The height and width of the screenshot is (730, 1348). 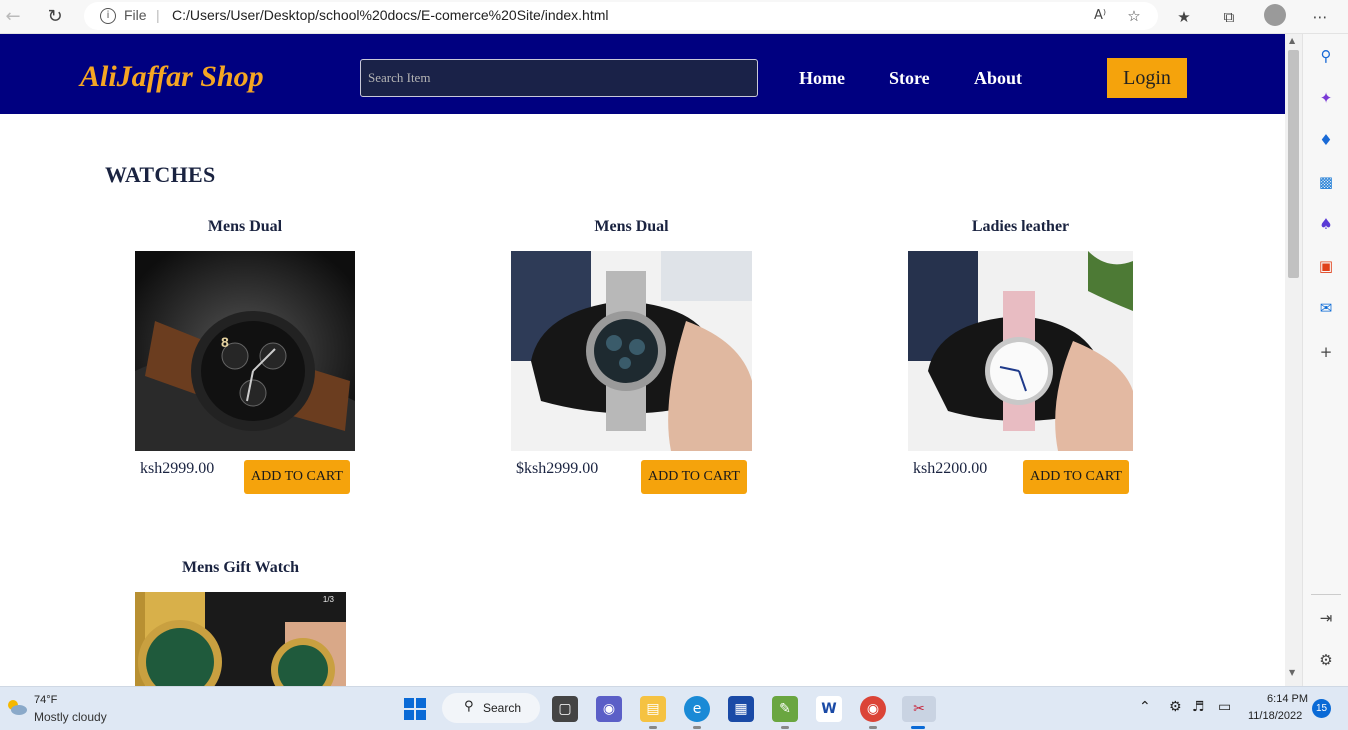 I want to click on cloud-icon, so click(x=17, y=707).